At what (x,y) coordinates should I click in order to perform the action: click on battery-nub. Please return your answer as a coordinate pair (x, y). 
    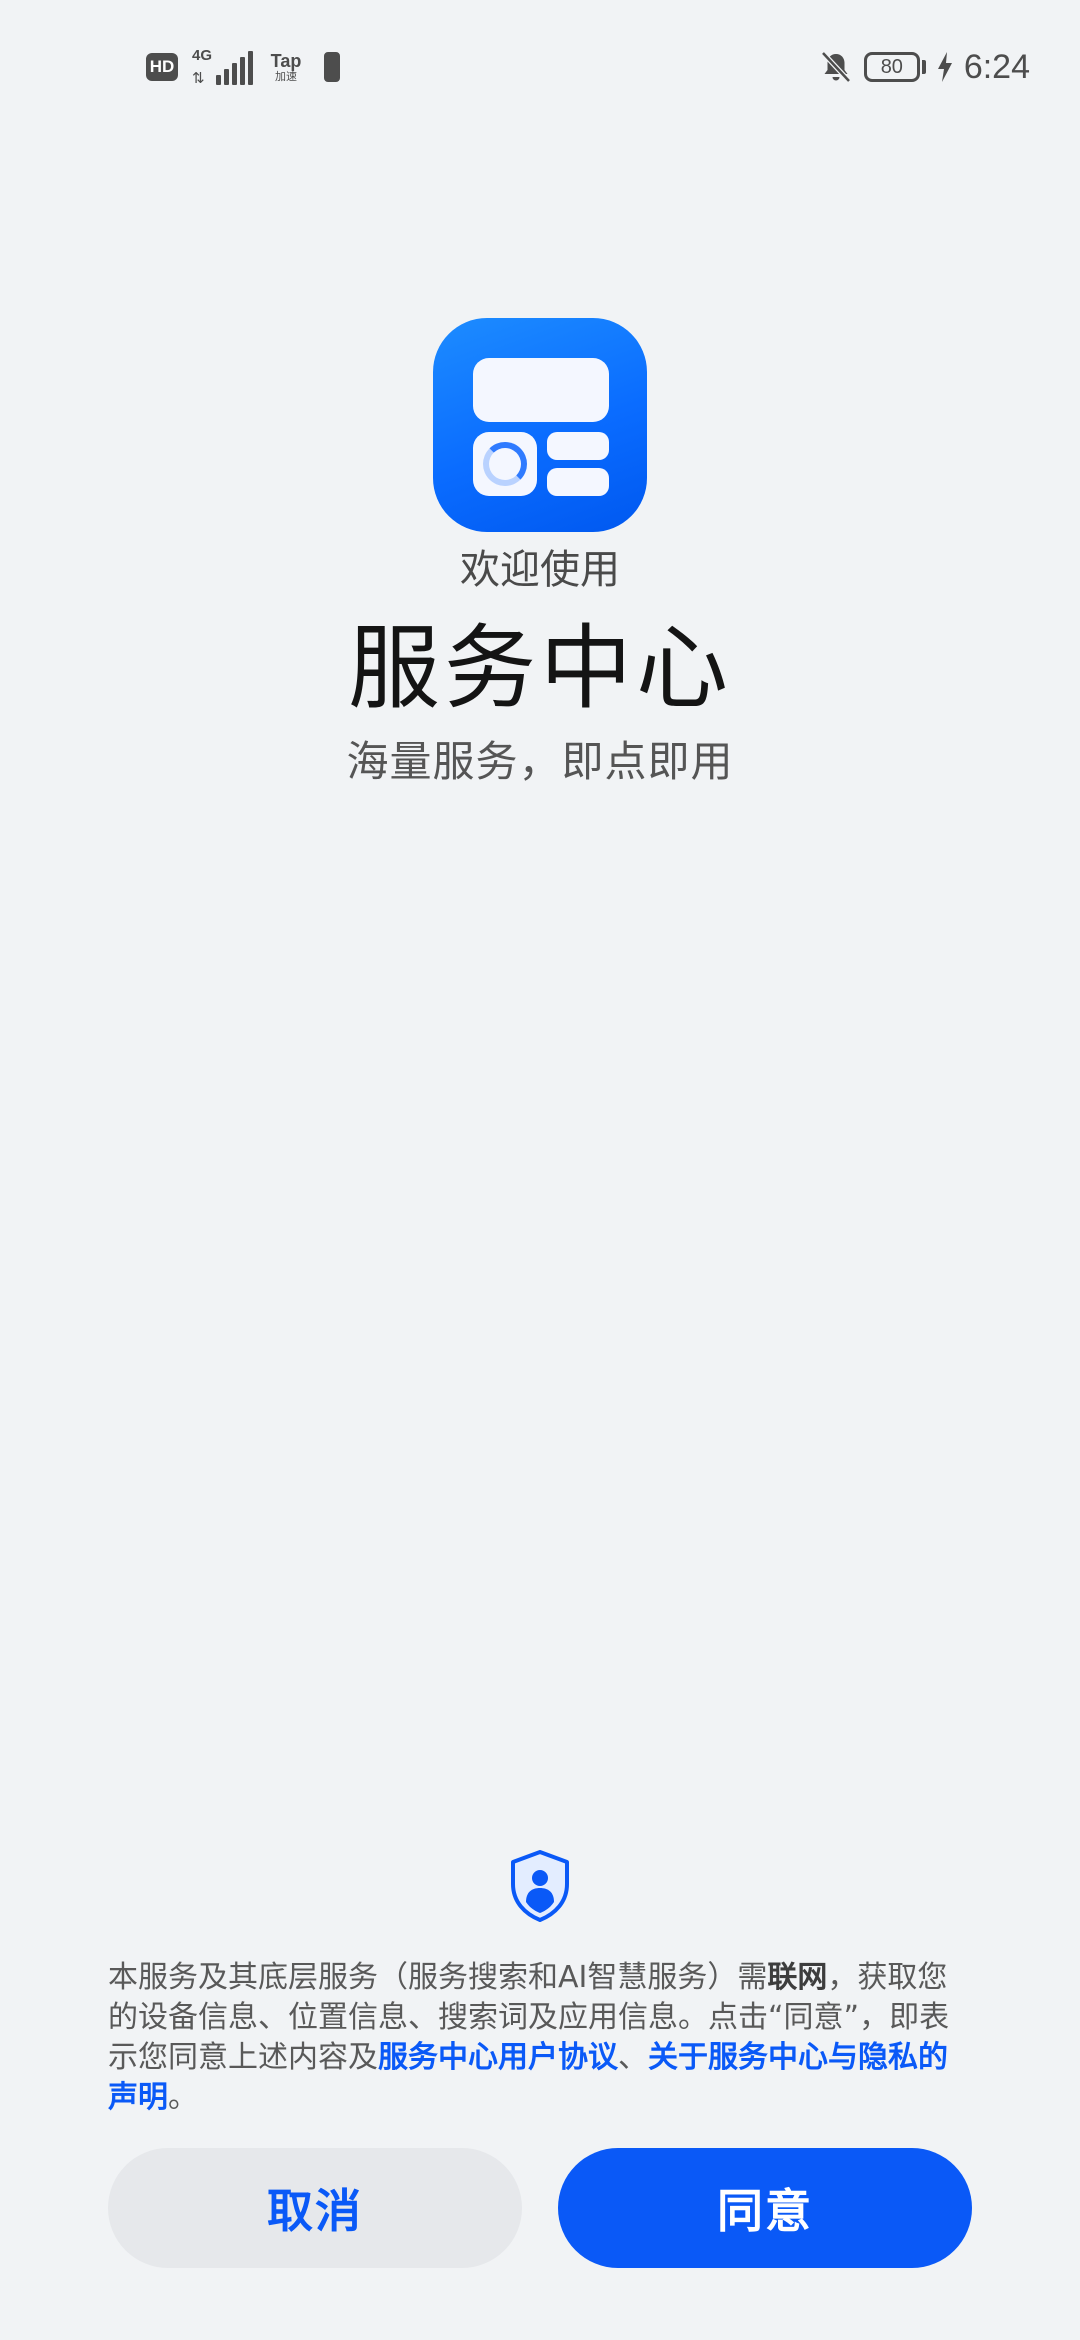
    Looking at the image, I should click on (923, 67).